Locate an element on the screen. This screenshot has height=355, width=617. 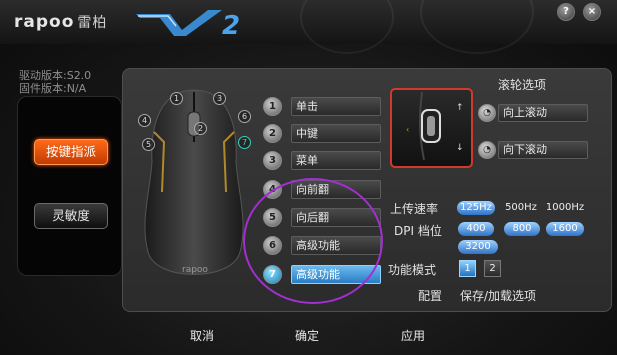
scroll-options-title: 滚轮选项 is located at coordinates (522, 85).